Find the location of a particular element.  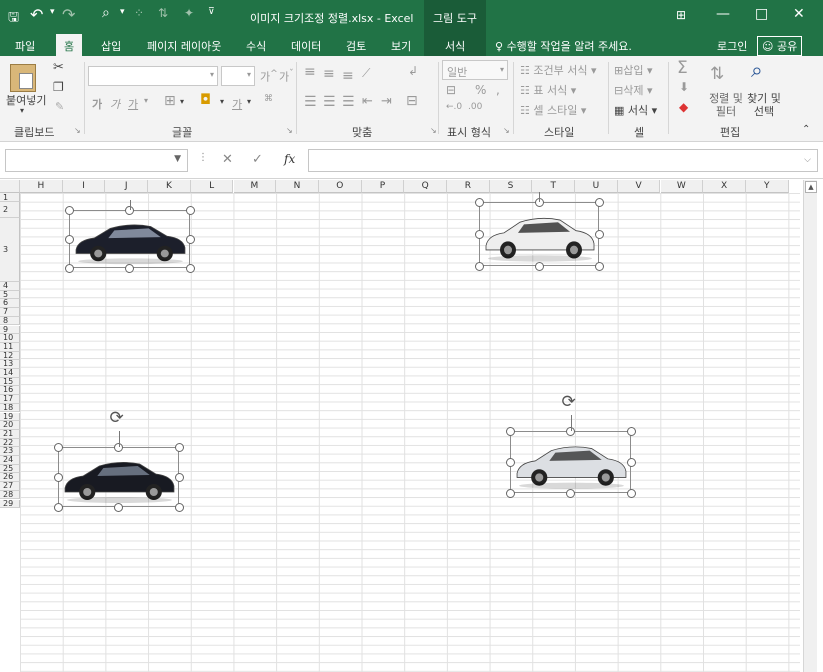

close-icon: ✕ is located at coordinates (799, 14).